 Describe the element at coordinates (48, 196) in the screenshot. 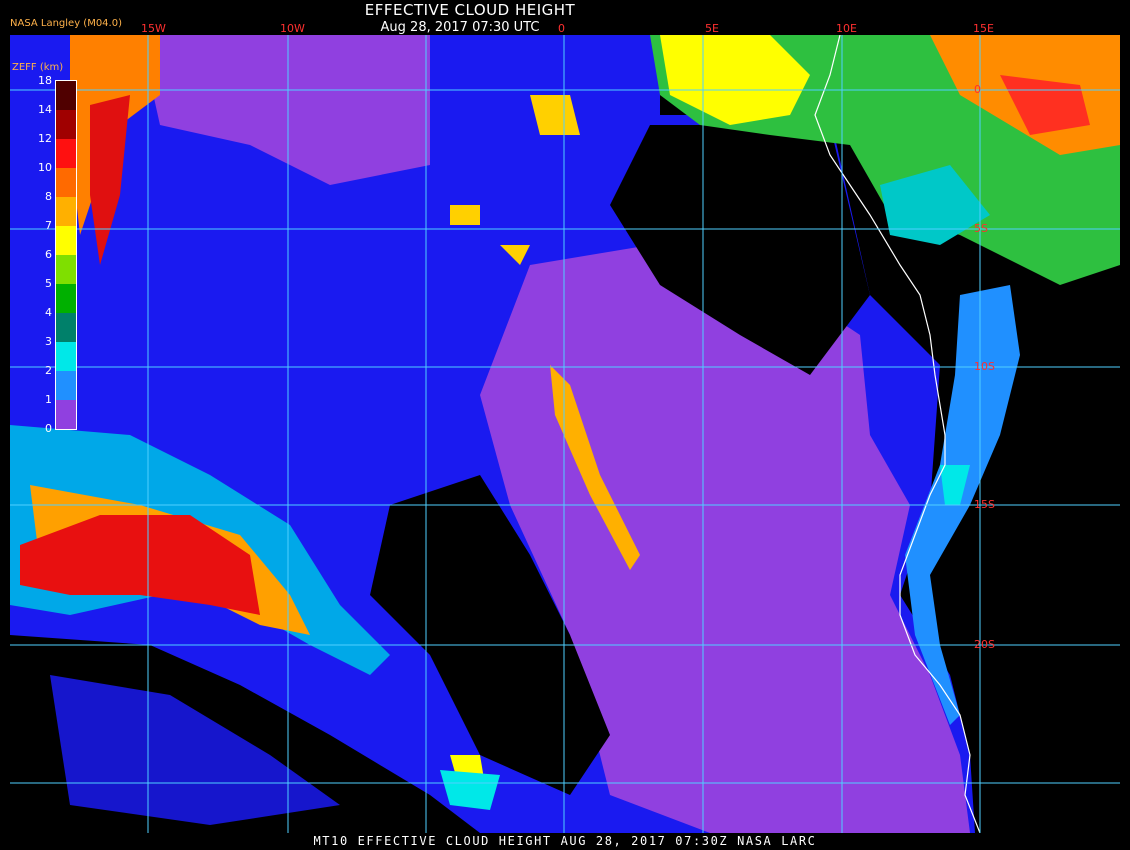

I see `legend-label: 8` at that location.